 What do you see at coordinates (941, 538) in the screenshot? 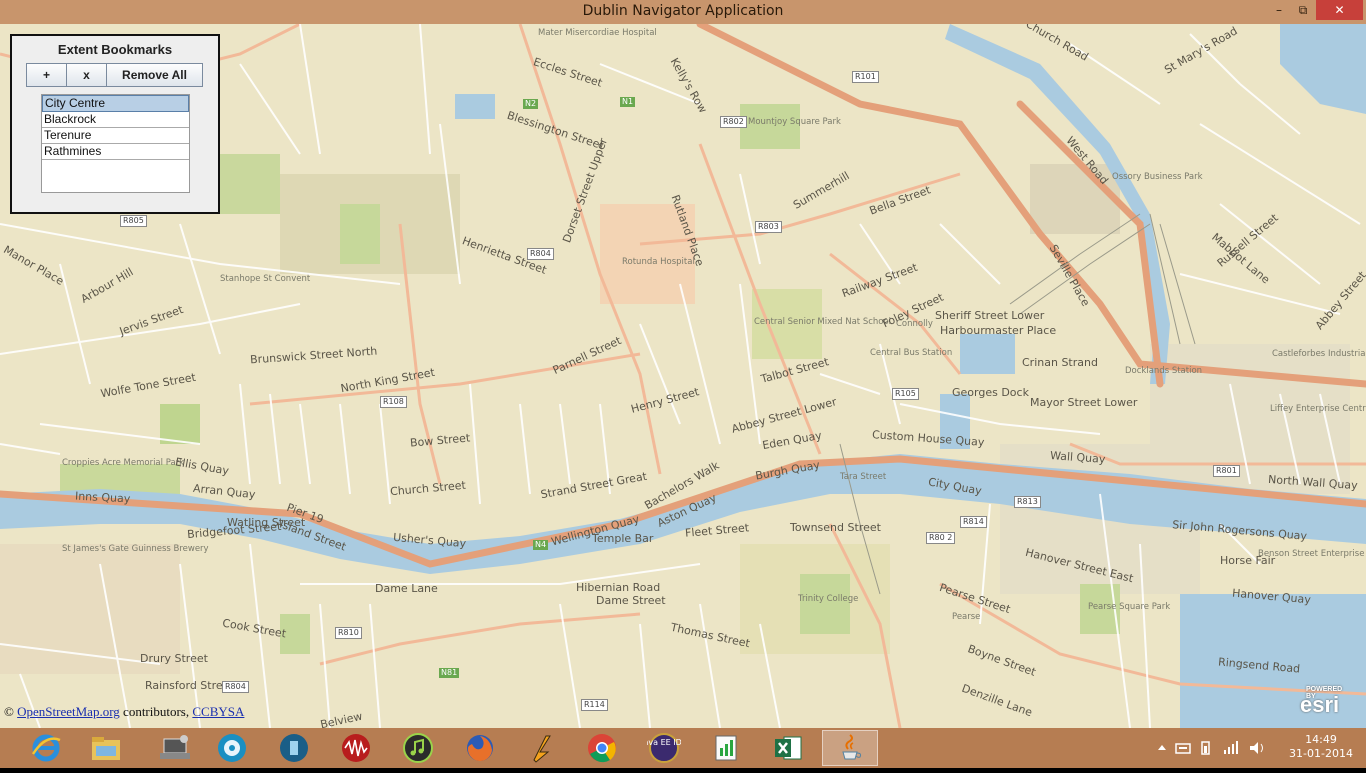
I see `route-shield: R80 2` at bounding box center [941, 538].